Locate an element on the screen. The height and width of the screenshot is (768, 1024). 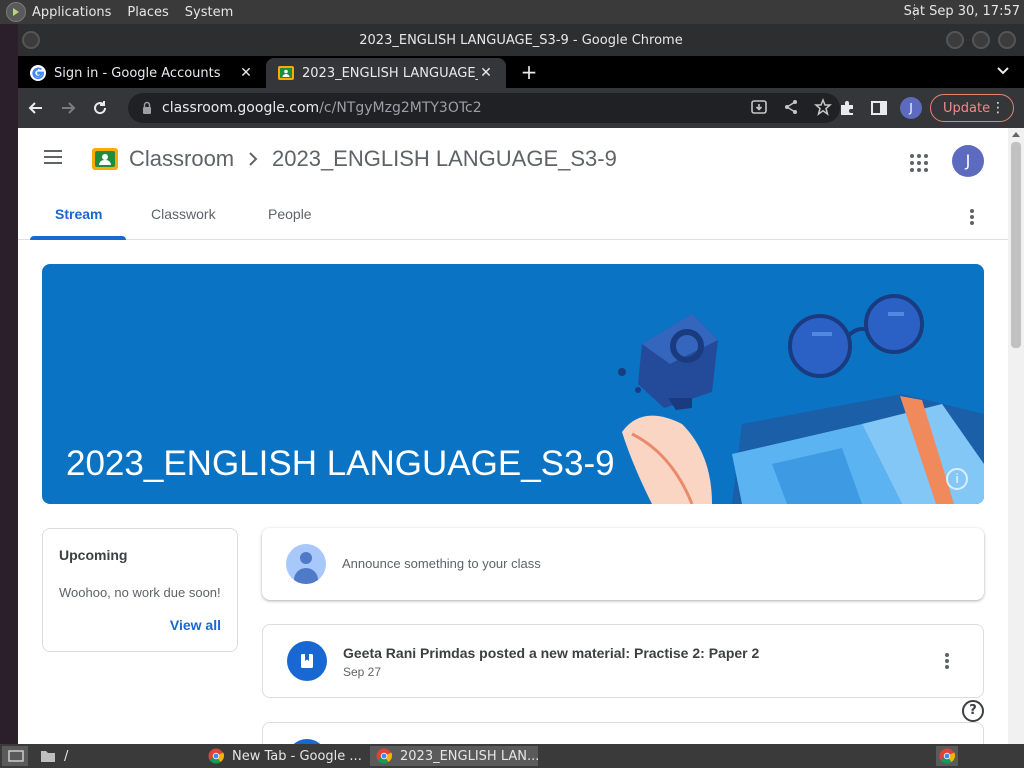
back-arrow-icon is located at coordinates (35, 108).